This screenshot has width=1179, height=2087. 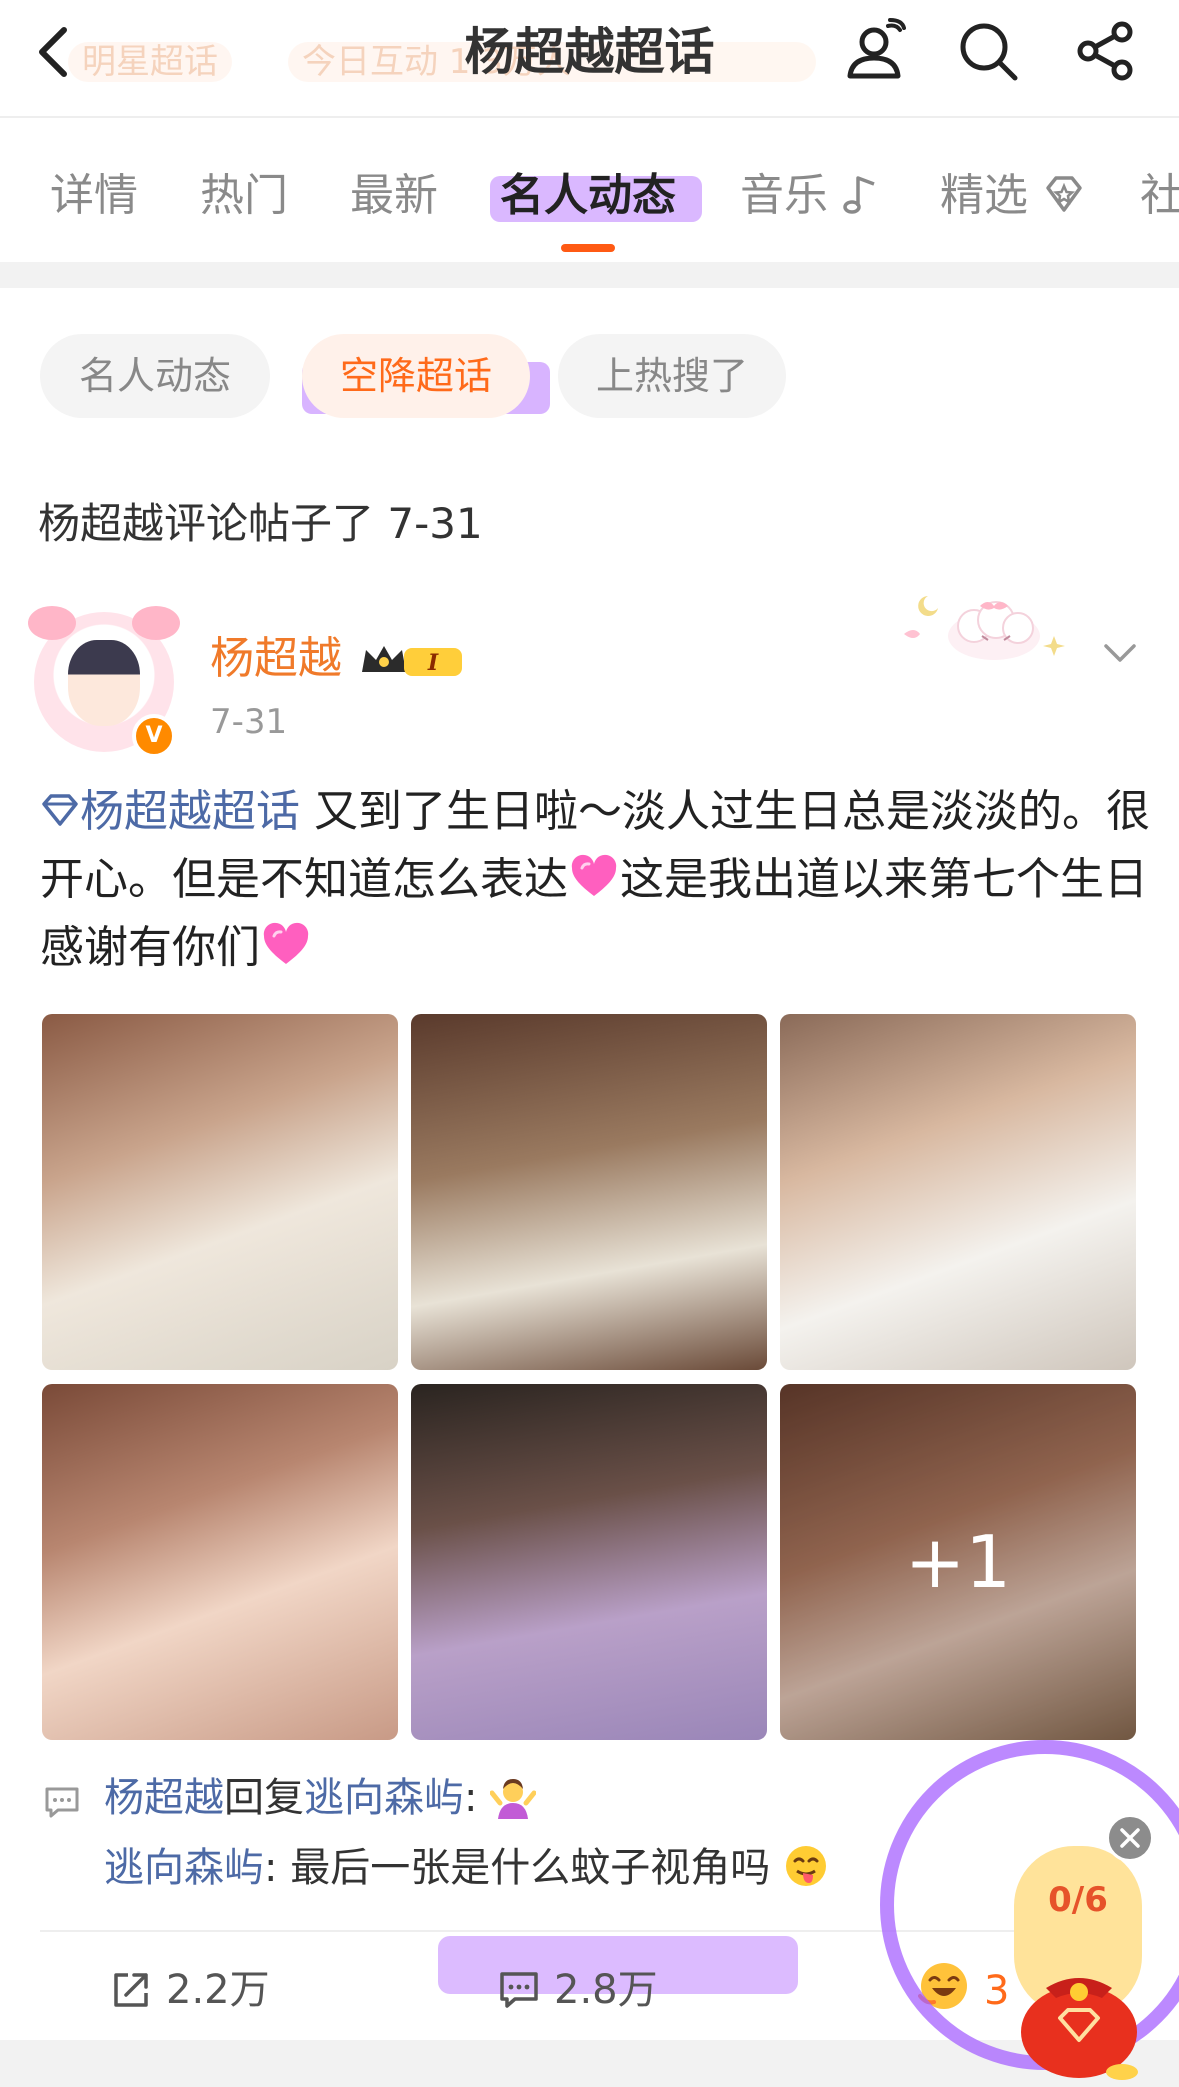 I want to click on section-gap, so click(x=589, y=275).